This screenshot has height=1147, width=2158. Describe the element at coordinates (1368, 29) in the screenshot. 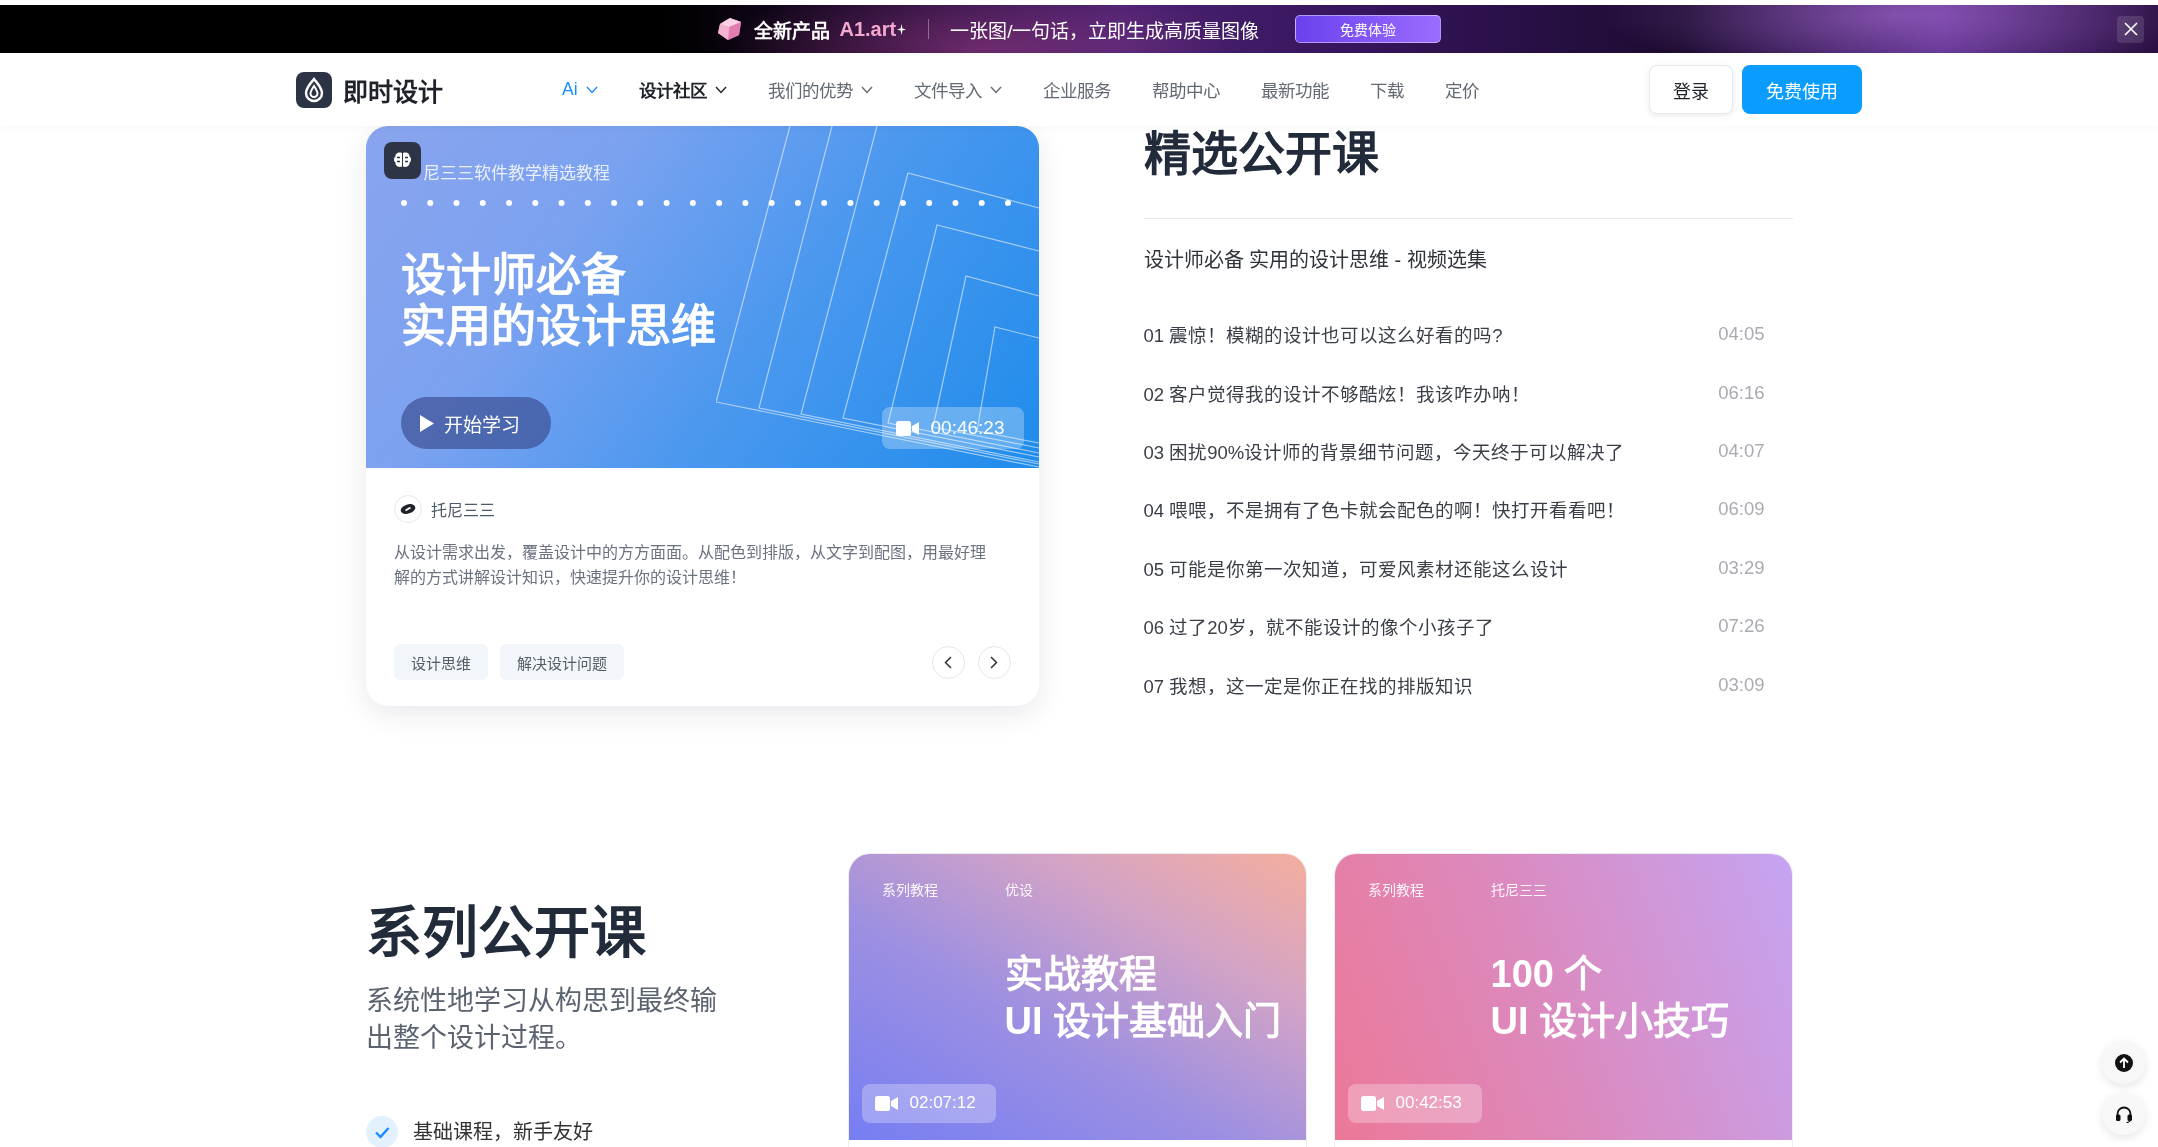

I see `try-free-button: 免费体验` at that location.